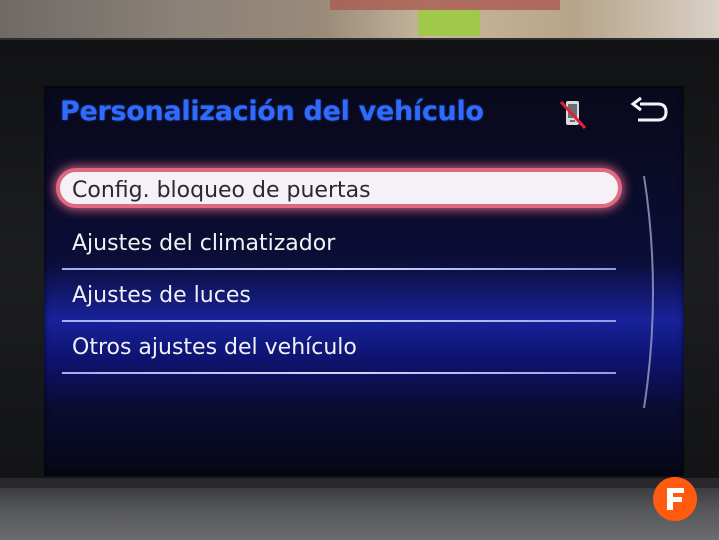 The image size is (719, 540). What do you see at coordinates (573, 115) in the screenshot?
I see `phone-disconnected-icon` at bounding box center [573, 115].